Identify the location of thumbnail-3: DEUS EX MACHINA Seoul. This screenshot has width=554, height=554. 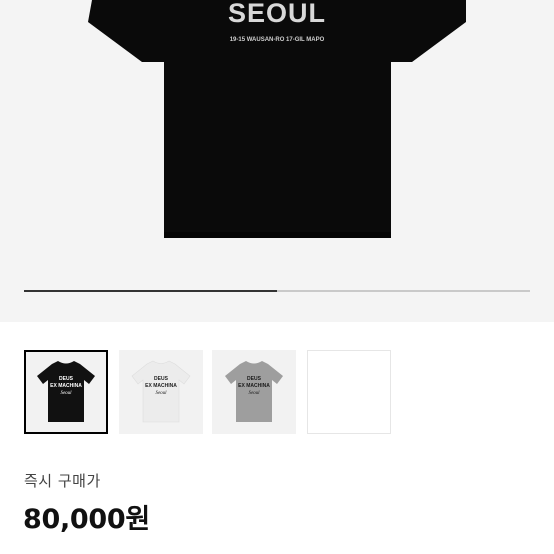
(254, 392).